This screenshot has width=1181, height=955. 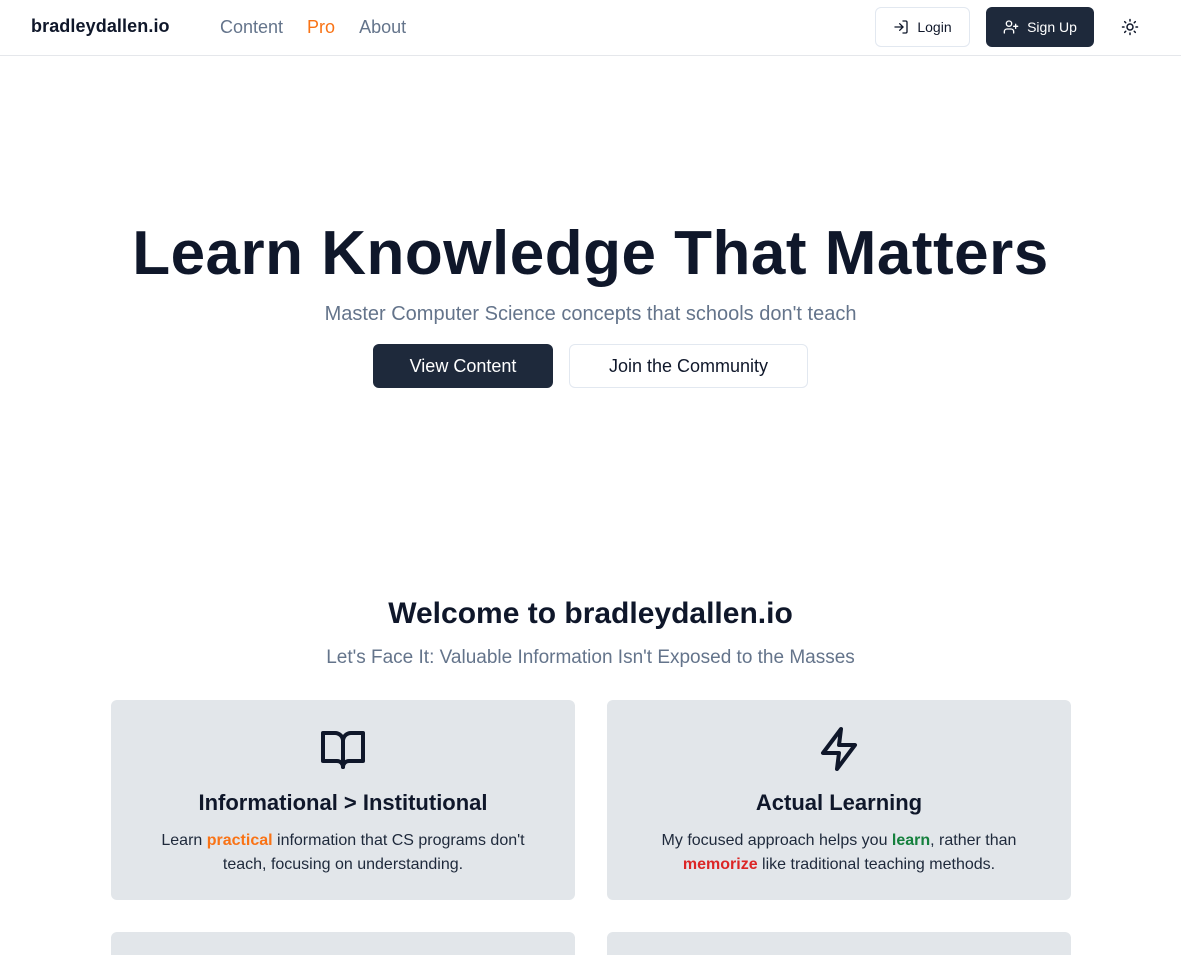 What do you see at coordinates (321, 27) in the screenshot?
I see `nav-link-pro: Pro` at bounding box center [321, 27].